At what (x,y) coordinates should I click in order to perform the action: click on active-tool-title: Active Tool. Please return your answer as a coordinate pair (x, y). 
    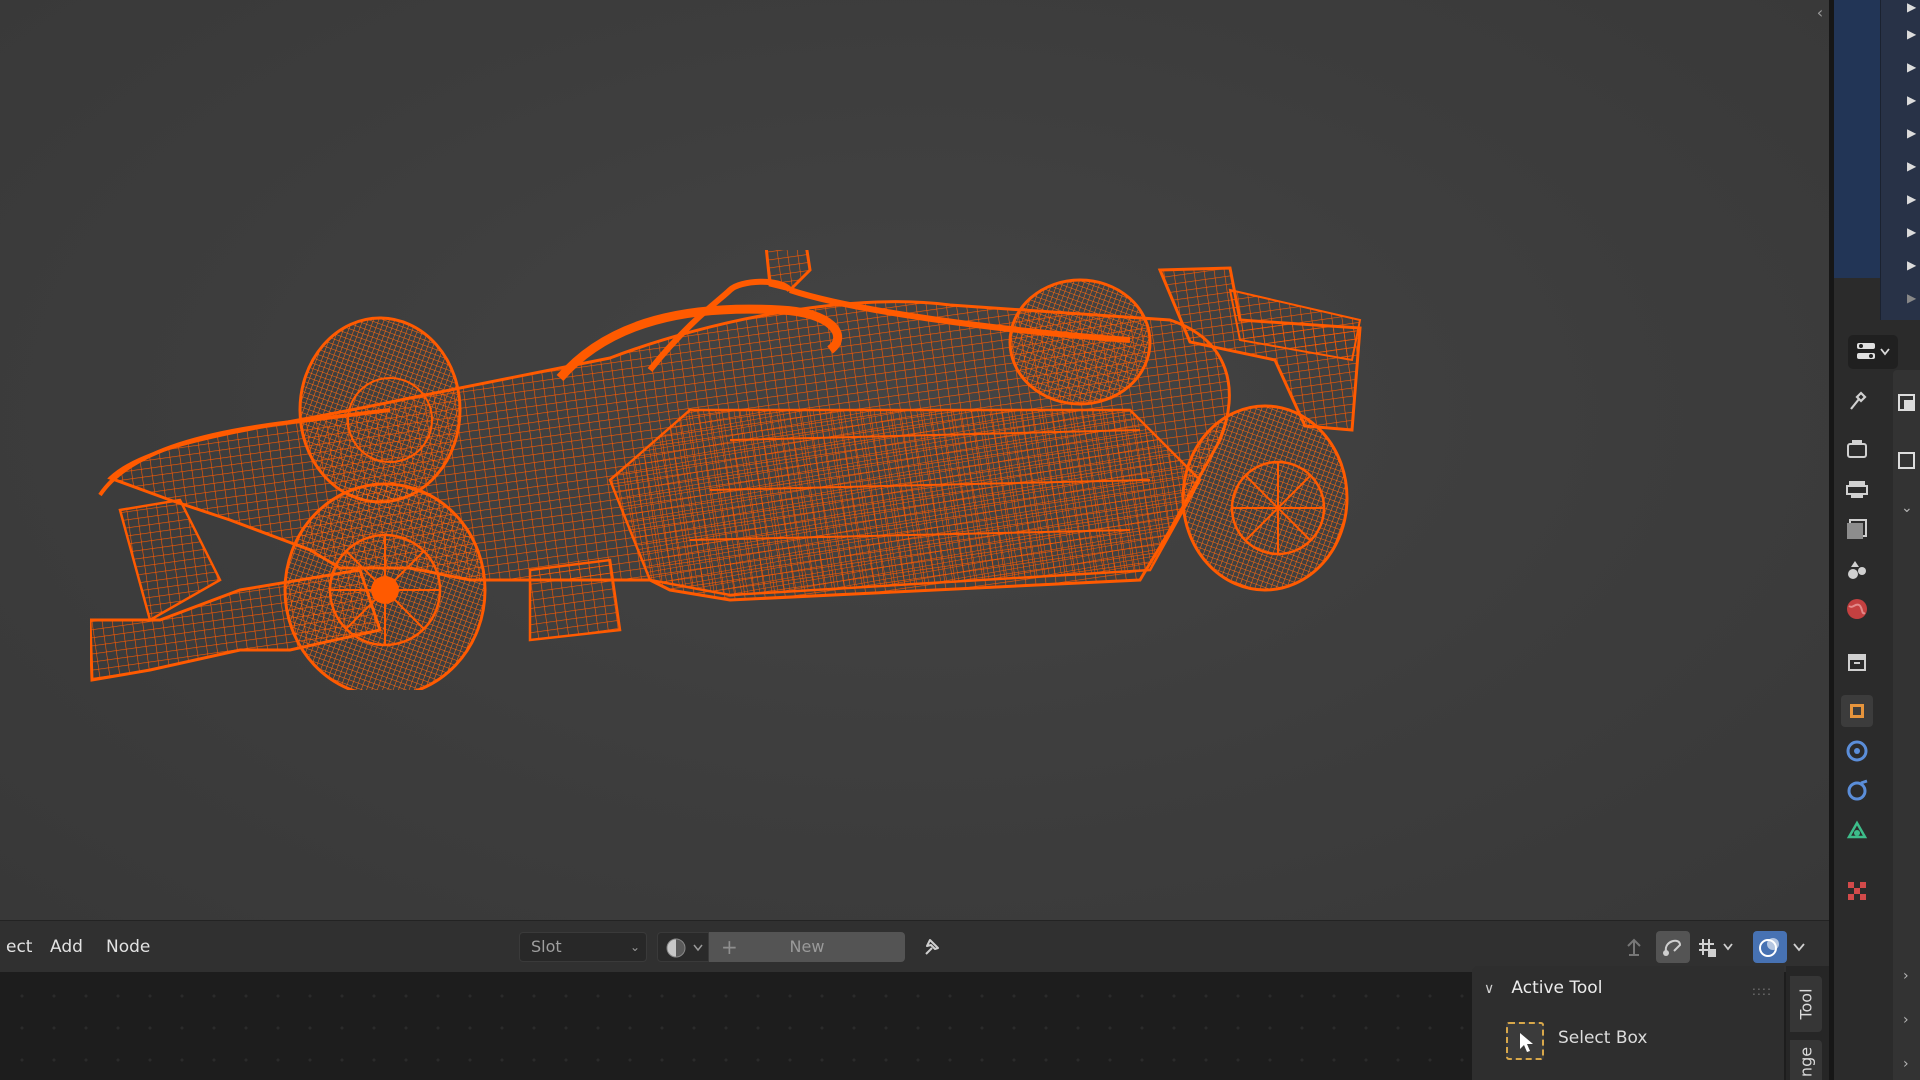
    Looking at the image, I should click on (1557, 988).